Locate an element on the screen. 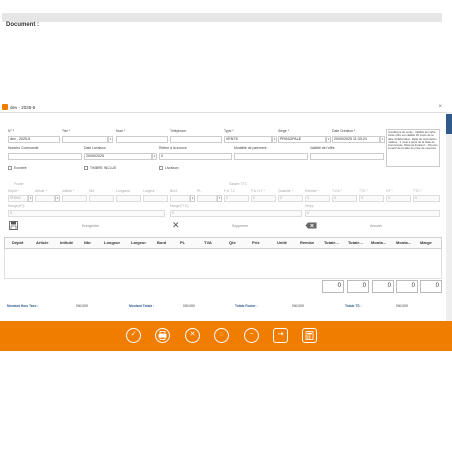 Image resolution: width=452 pixels, height=452 pixels. montant-hors-taxe-value: 000.000 is located at coordinates (82, 306).